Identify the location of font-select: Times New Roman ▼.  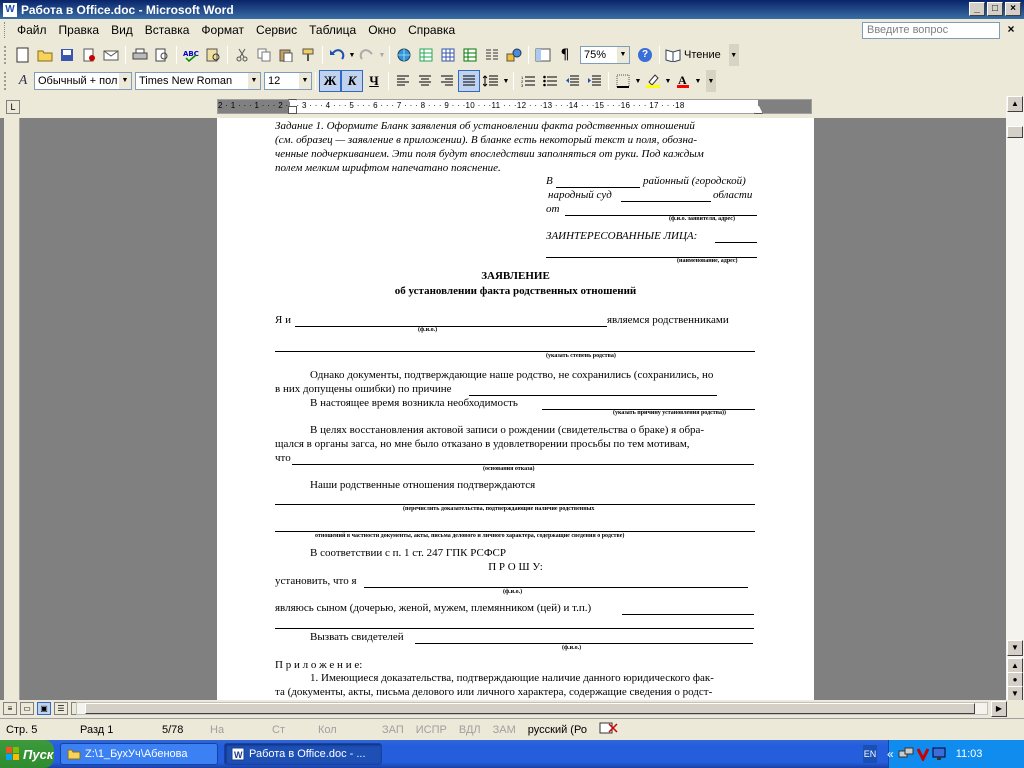
(198, 81).